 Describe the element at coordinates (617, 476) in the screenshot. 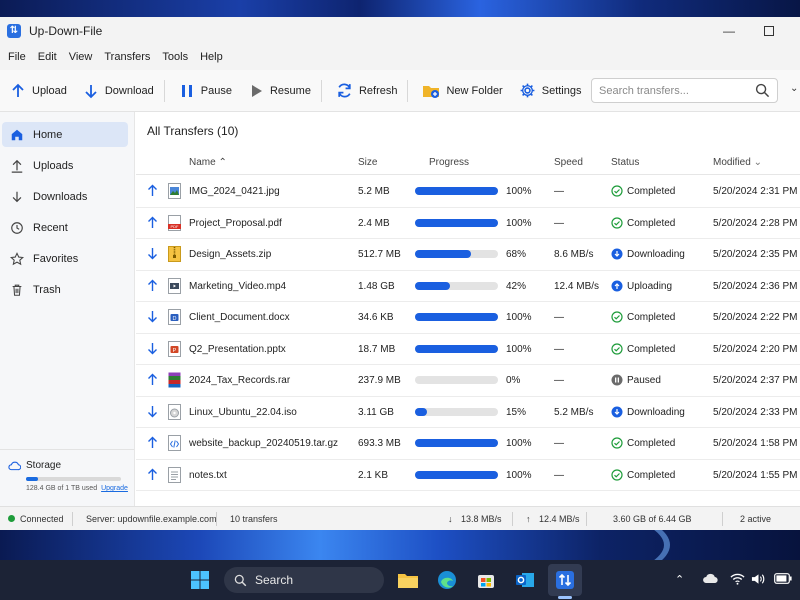

I see `completed-status-icon` at that location.